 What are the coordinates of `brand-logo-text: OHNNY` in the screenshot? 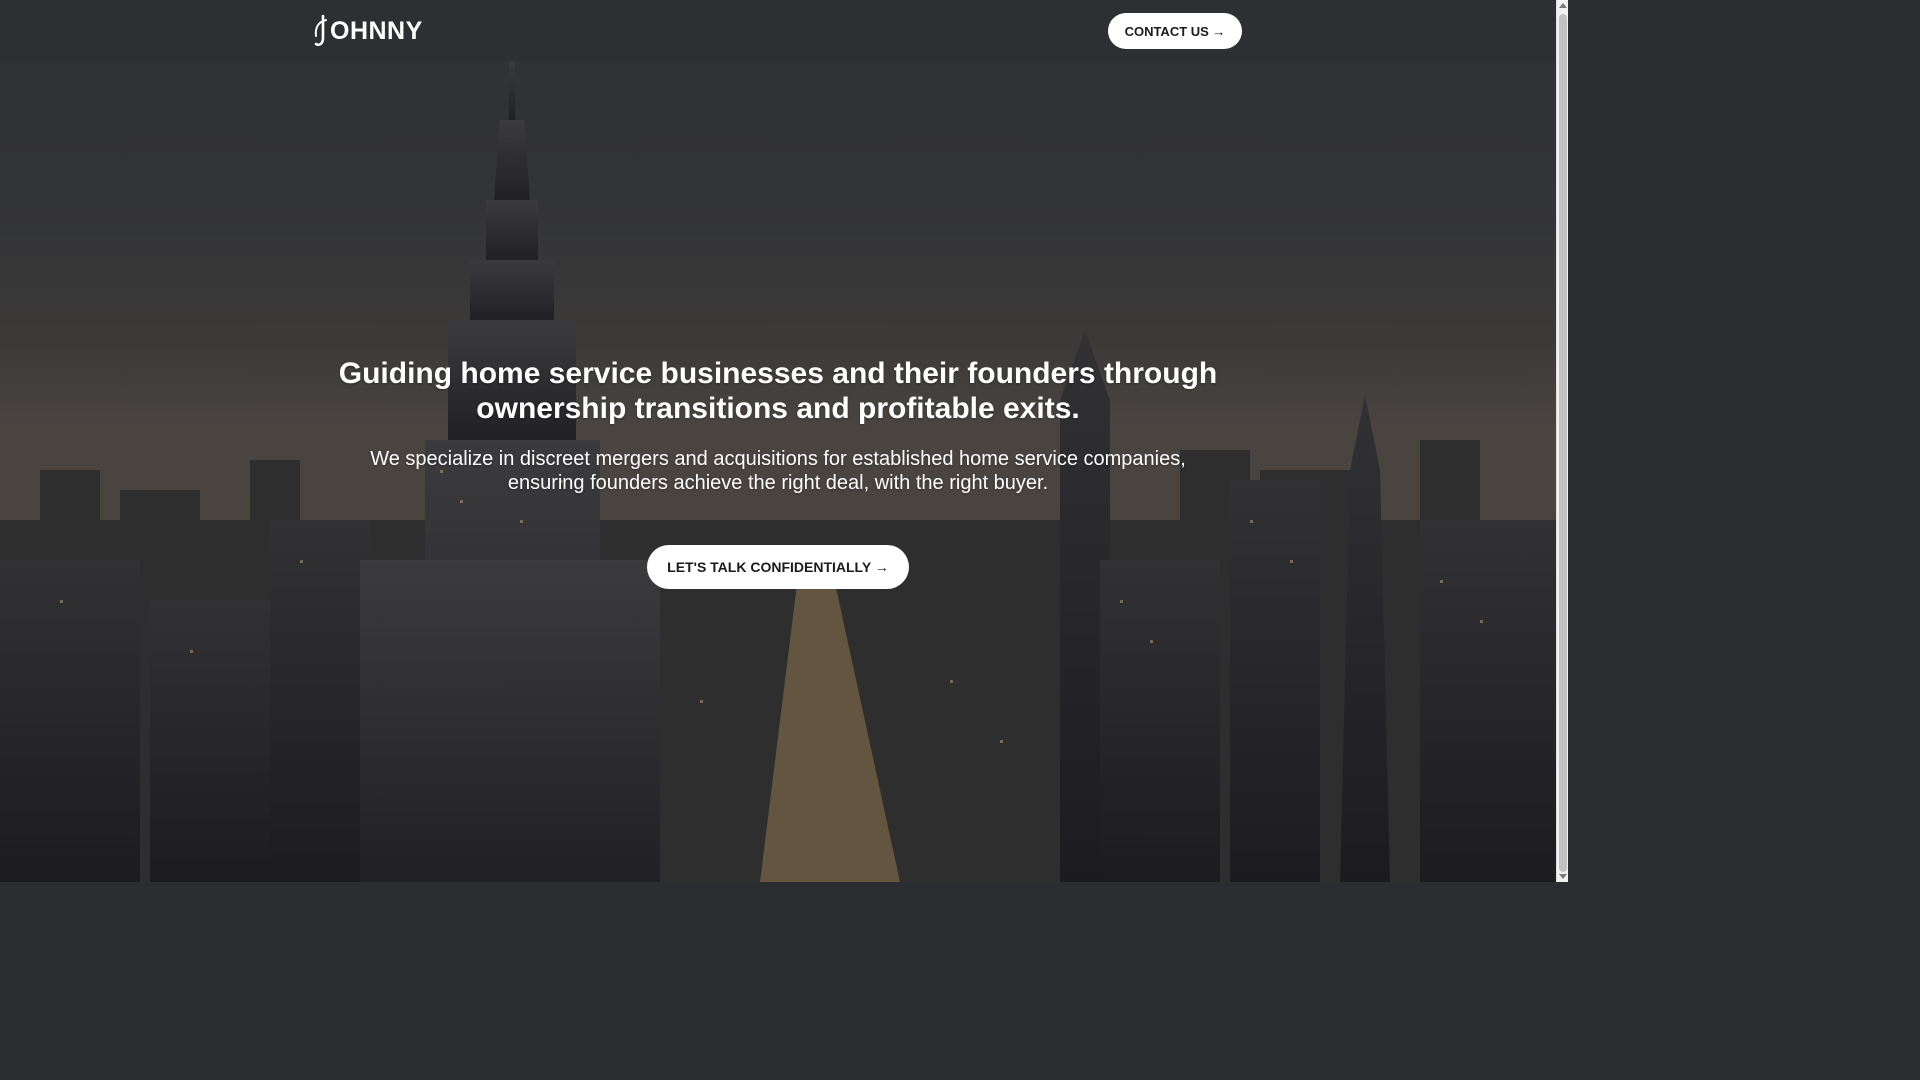 It's located at (376, 31).